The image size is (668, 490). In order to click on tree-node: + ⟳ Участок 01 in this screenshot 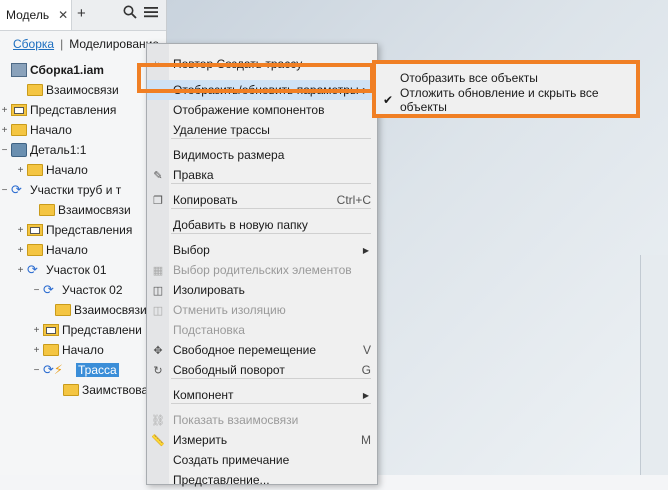, I will do `click(61, 270)`.